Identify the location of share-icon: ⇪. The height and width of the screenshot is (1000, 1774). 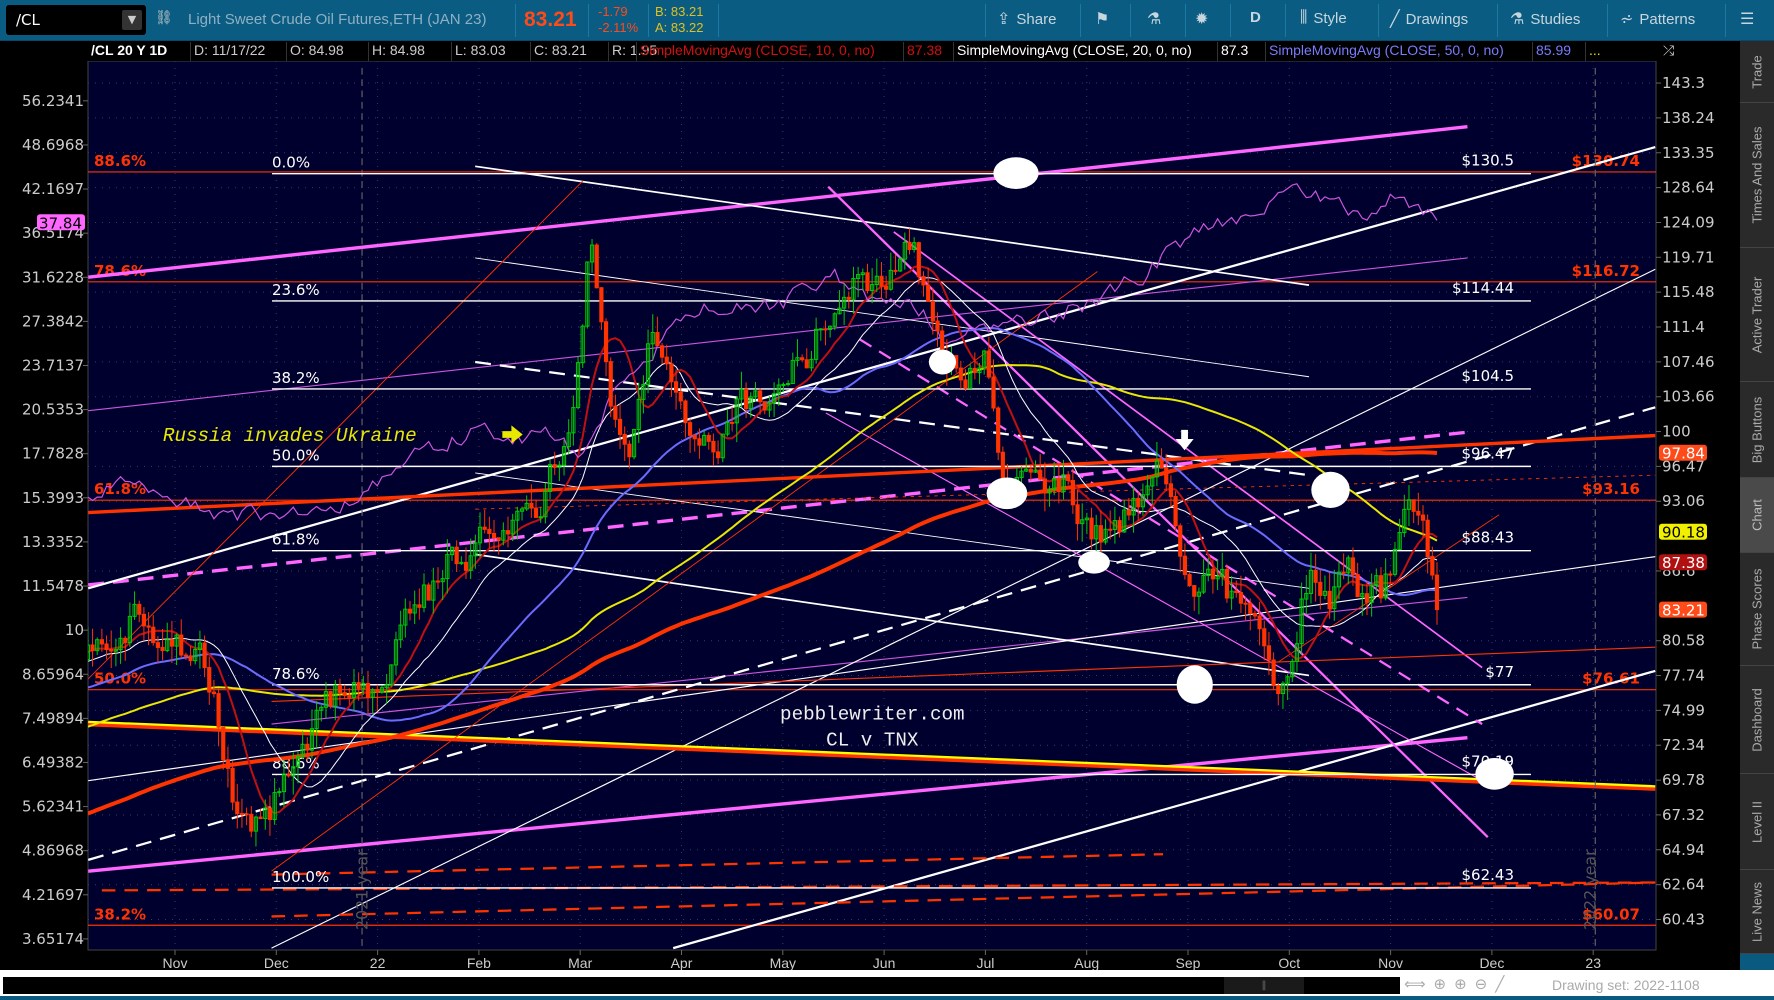
(1004, 19).